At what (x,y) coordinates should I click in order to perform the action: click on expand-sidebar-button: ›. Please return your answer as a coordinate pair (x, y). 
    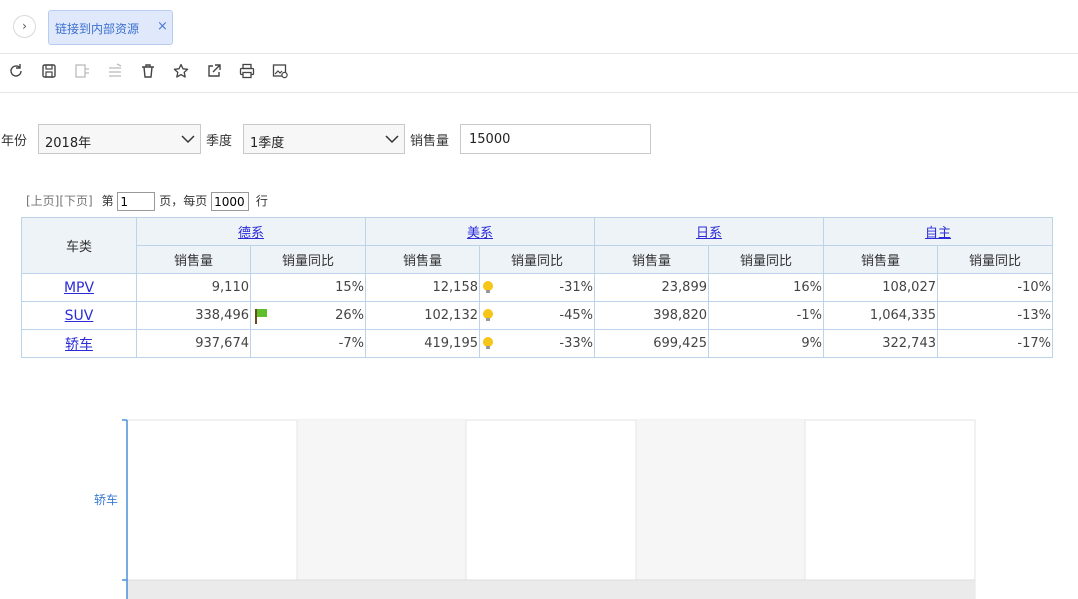
    Looking at the image, I should click on (24, 26).